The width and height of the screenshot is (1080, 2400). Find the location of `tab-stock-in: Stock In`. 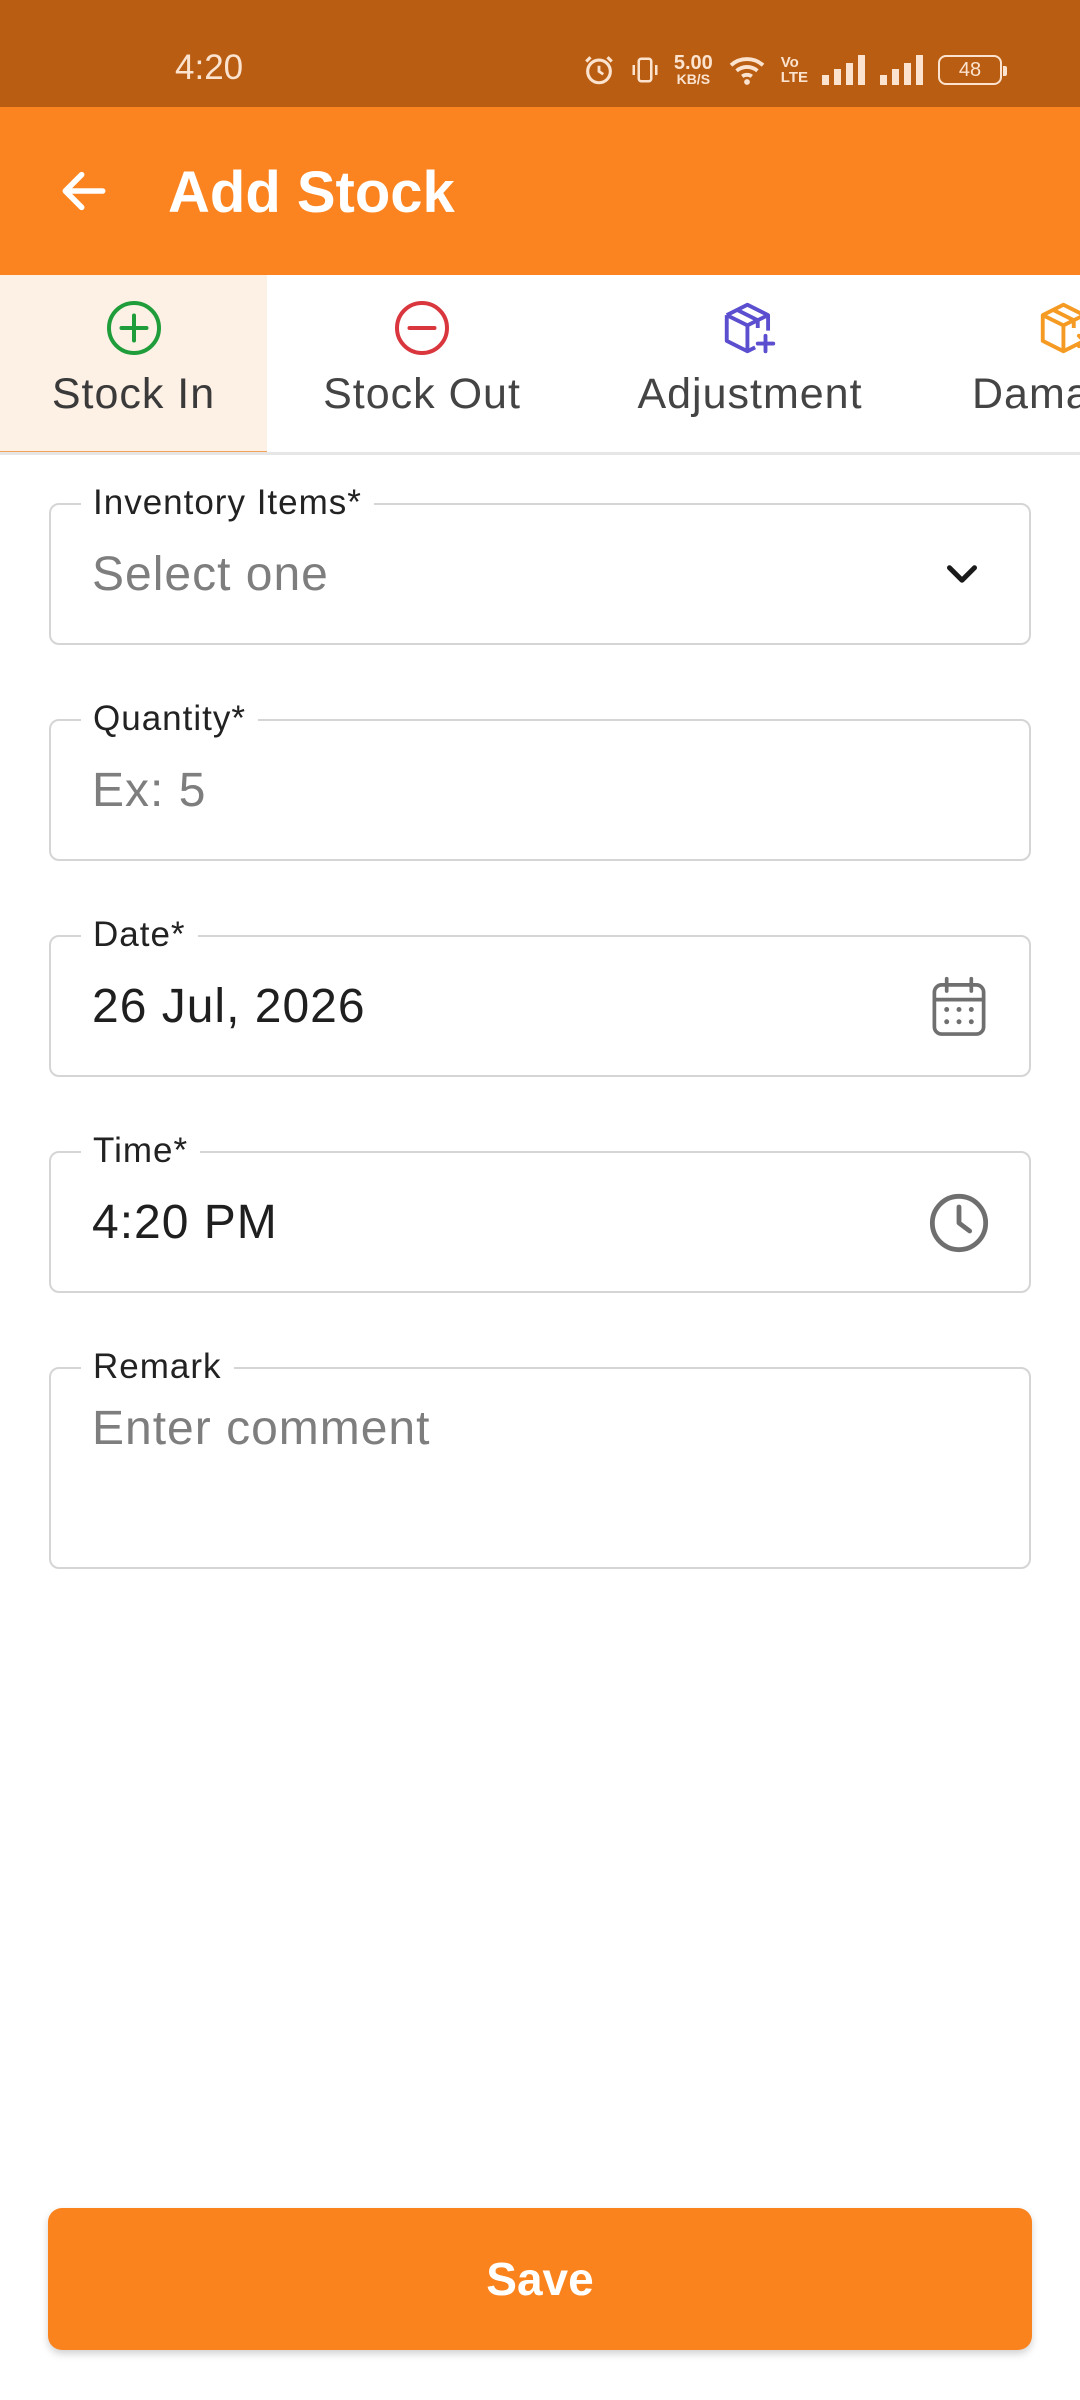

tab-stock-in: Stock In is located at coordinates (133, 363).